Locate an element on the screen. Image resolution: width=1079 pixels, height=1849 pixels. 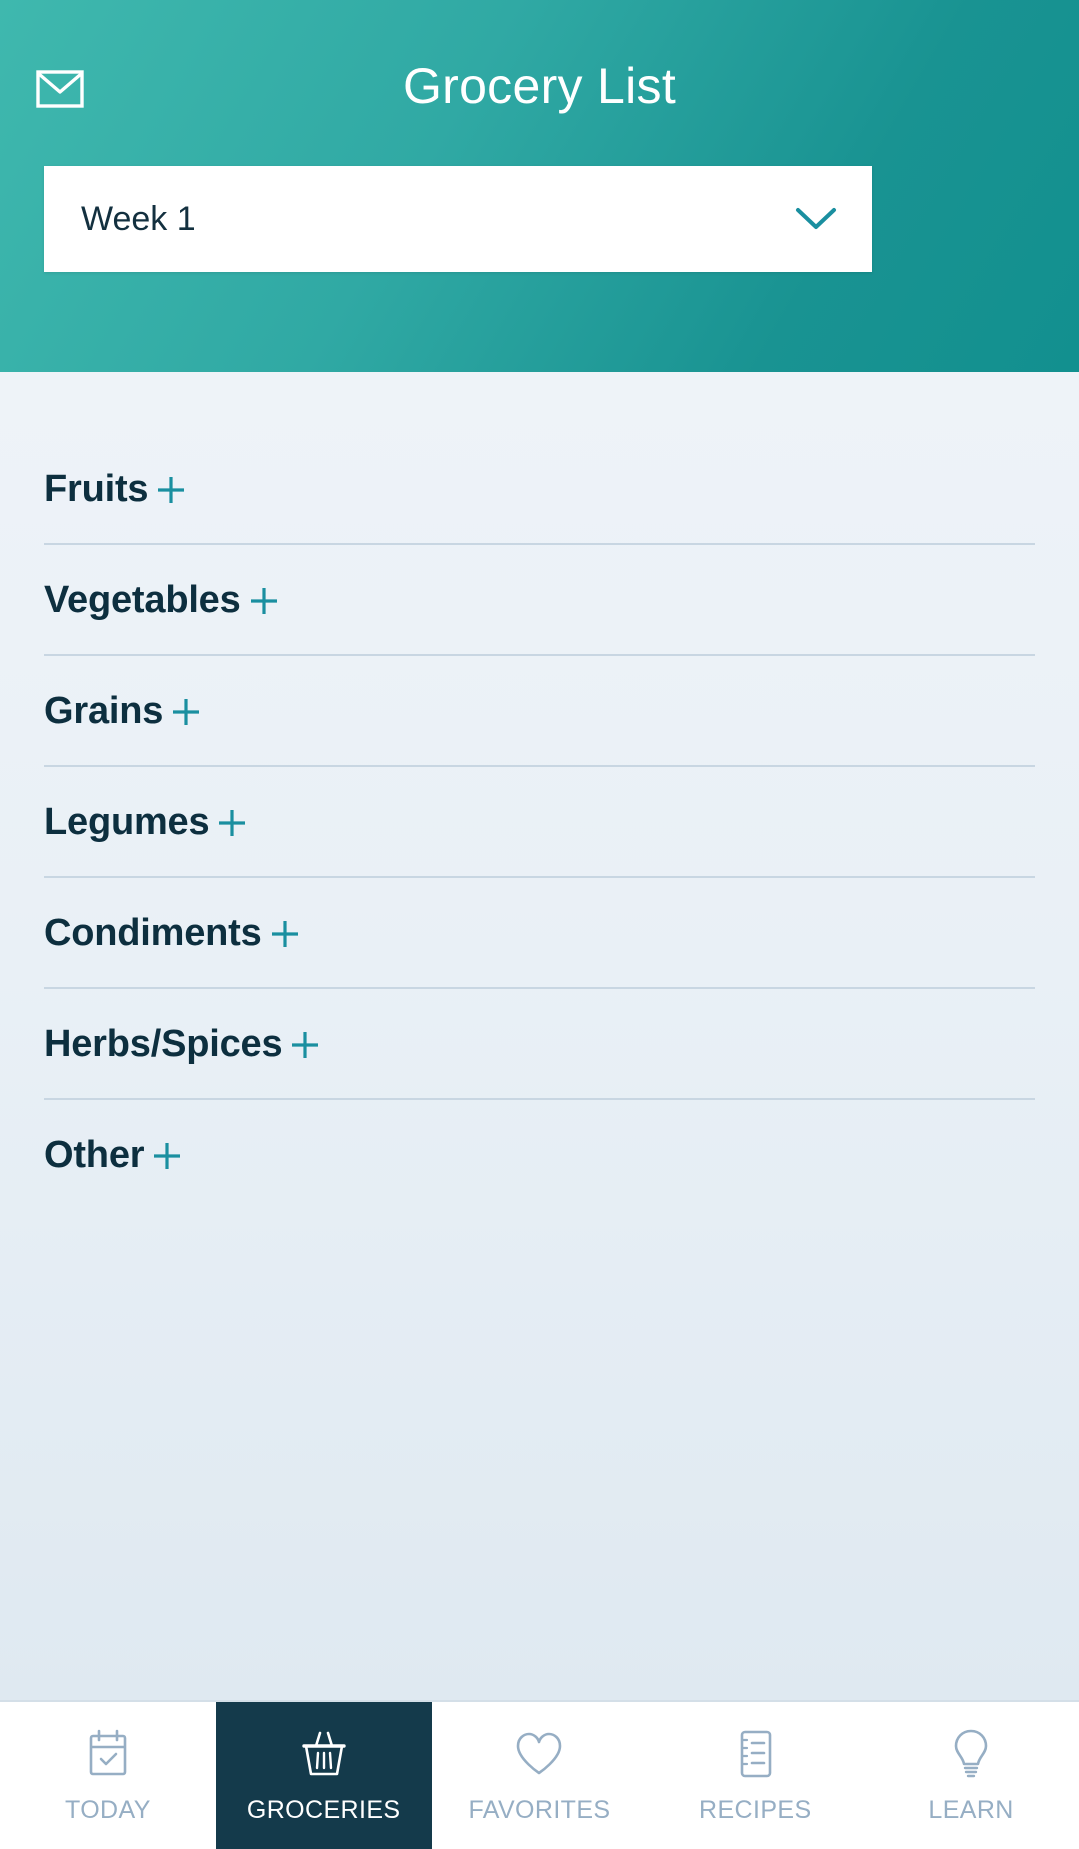
week-selector-value: Week 1 is located at coordinates (138, 218).